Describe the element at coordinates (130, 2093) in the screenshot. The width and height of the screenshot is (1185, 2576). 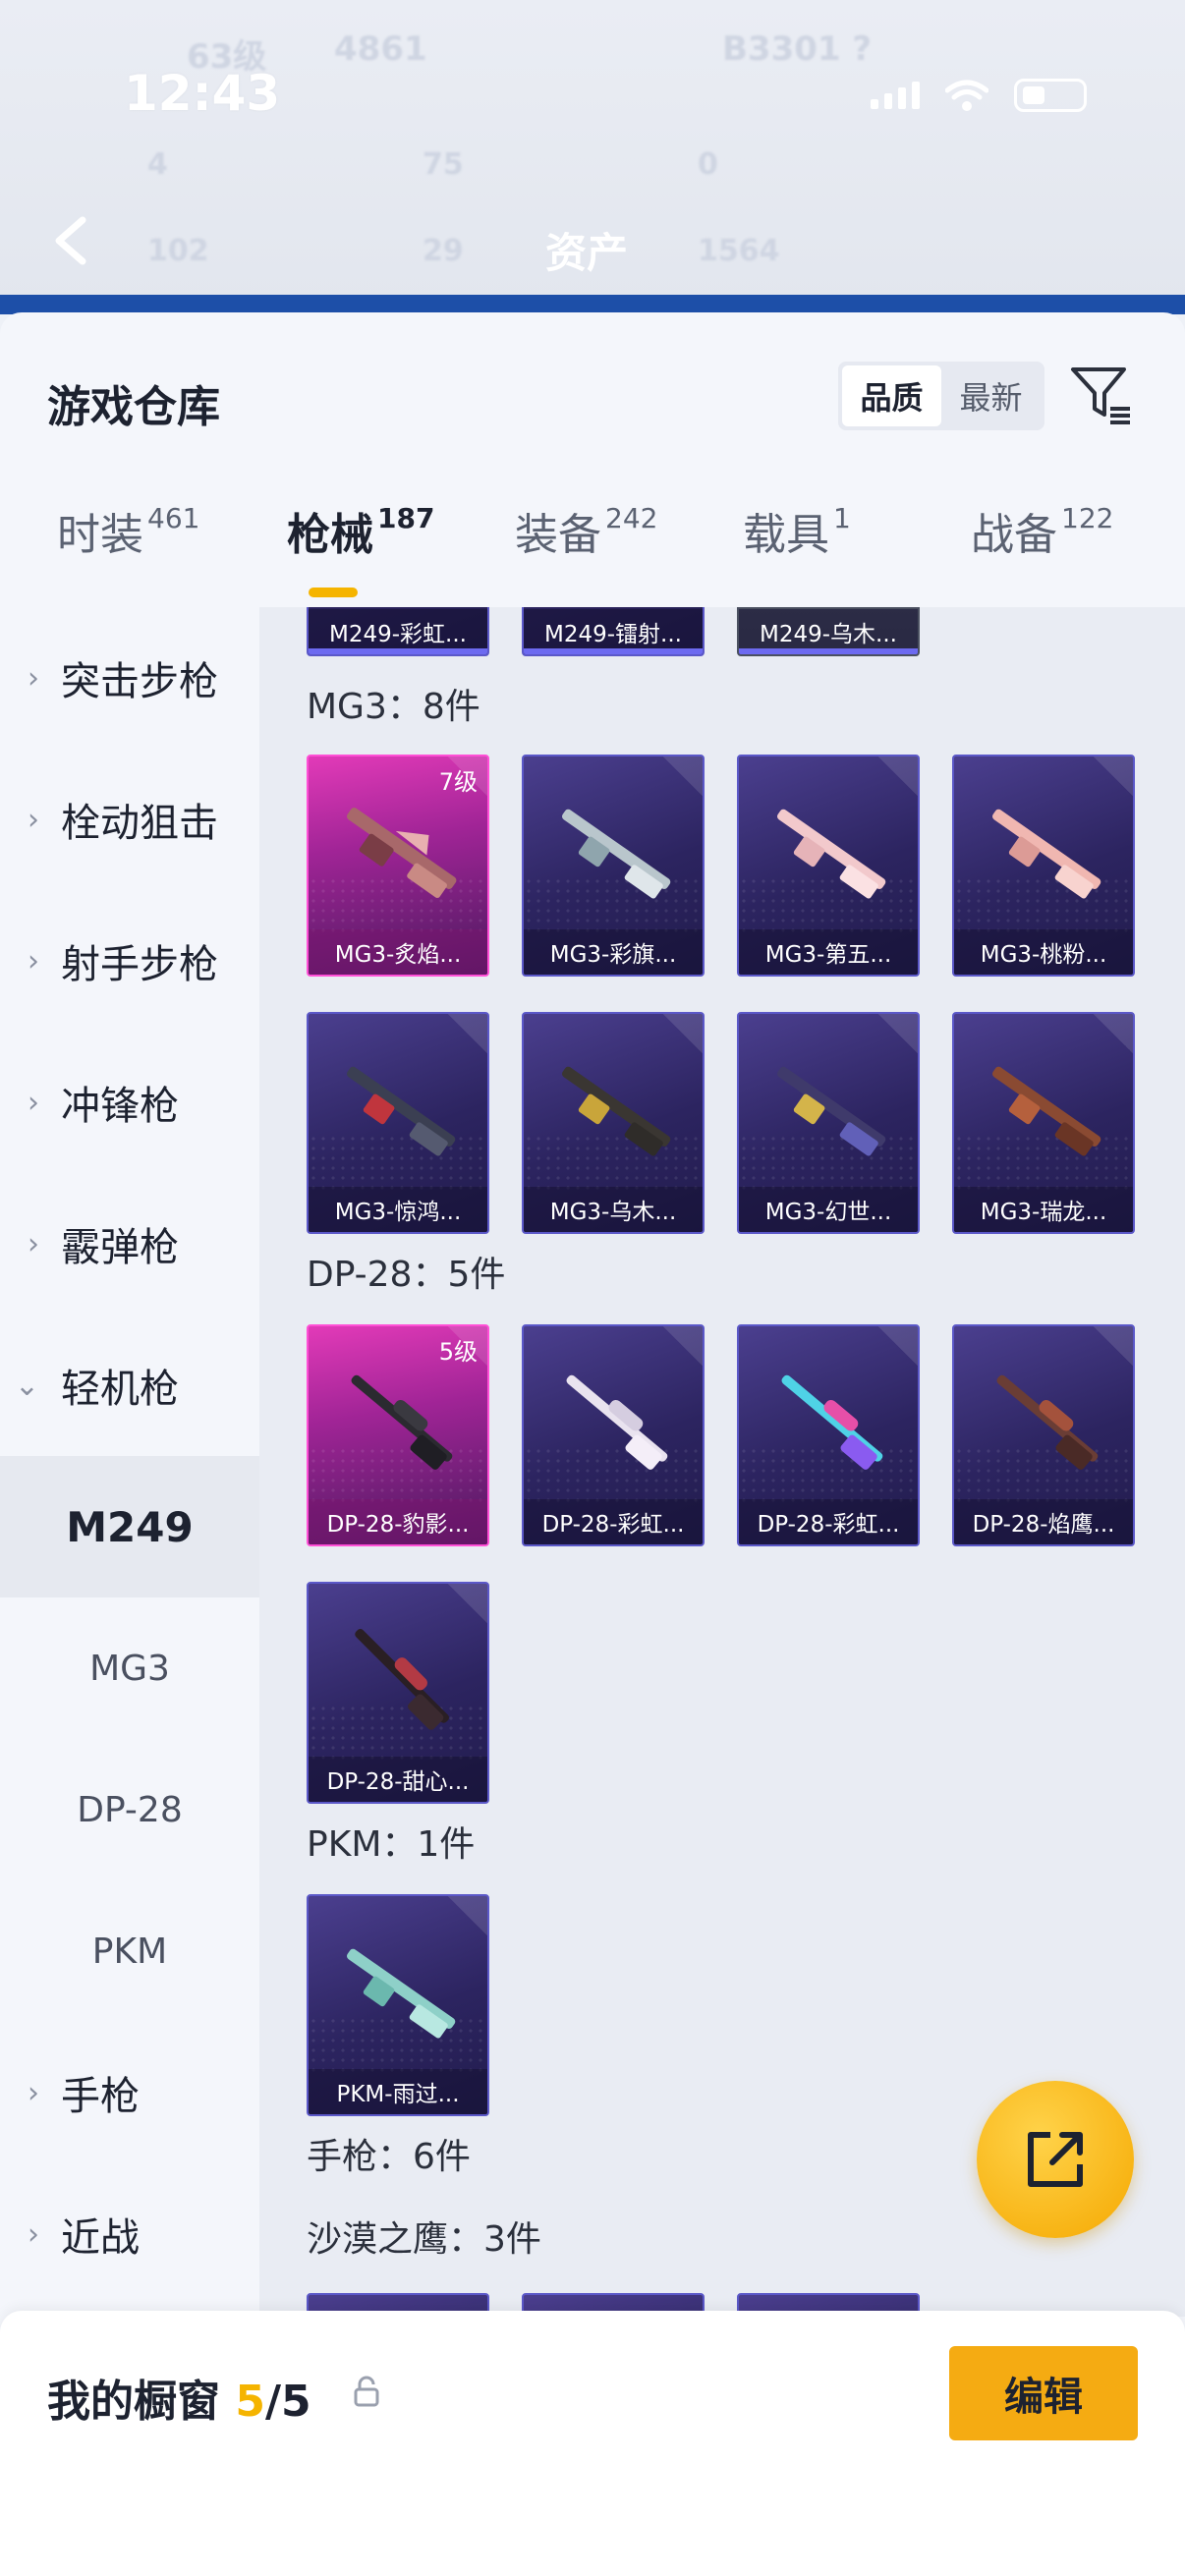
I see `sidebar-item-pistol: › 手枪` at that location.